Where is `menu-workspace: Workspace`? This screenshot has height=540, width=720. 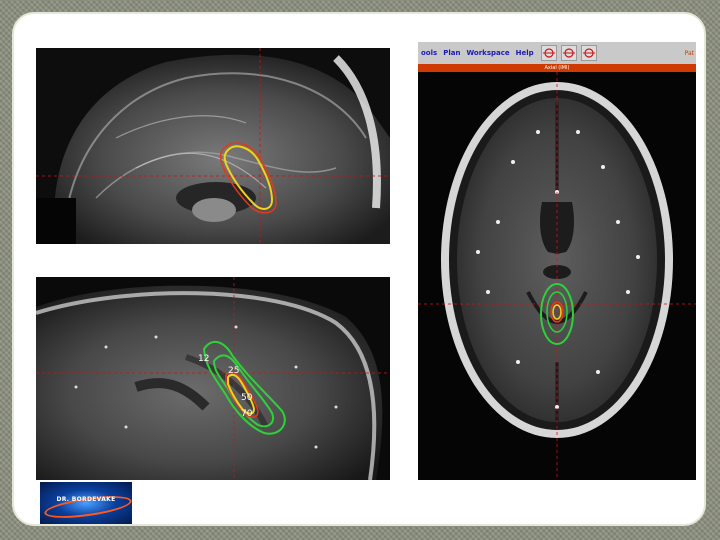
menu-workspace: Workspace is located at coordinates (487, 53).